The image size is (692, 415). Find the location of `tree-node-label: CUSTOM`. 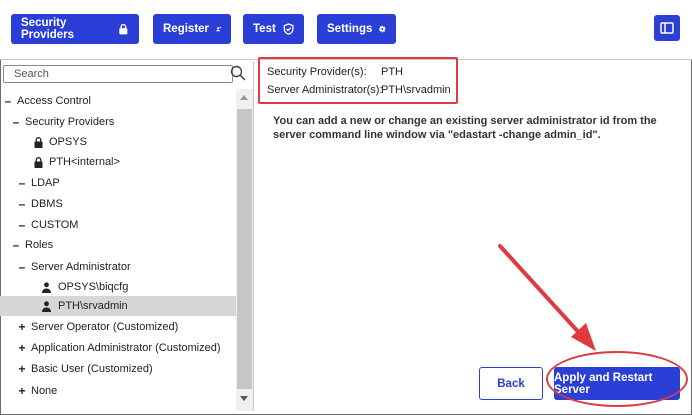

tree-node-label: CUSTOM is located at coordinates (55, 225).